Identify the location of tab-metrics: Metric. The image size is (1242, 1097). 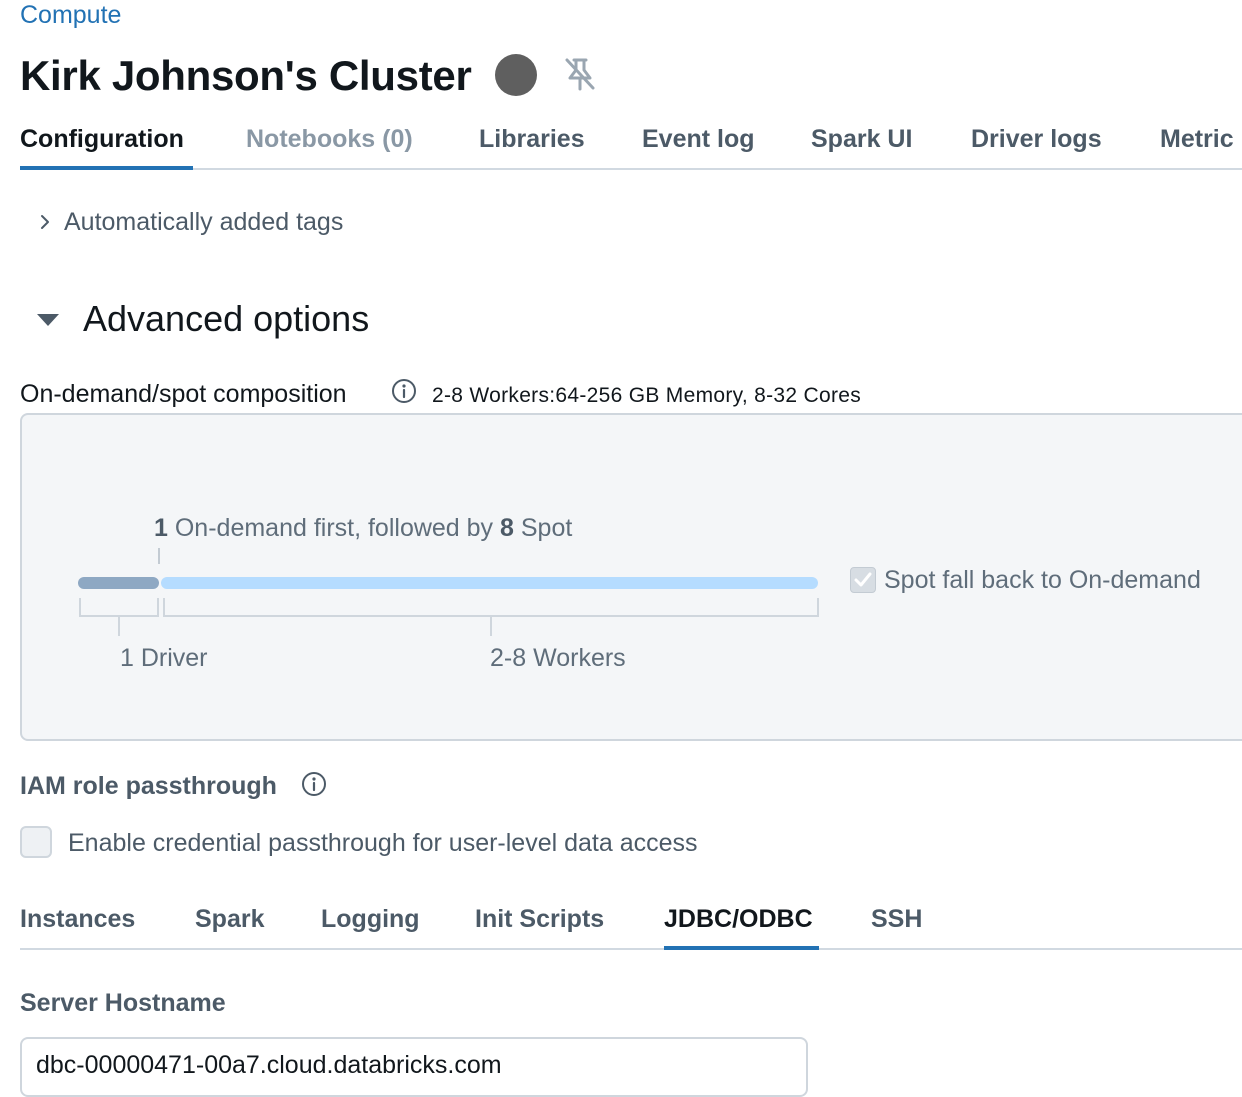
(1197, 139).